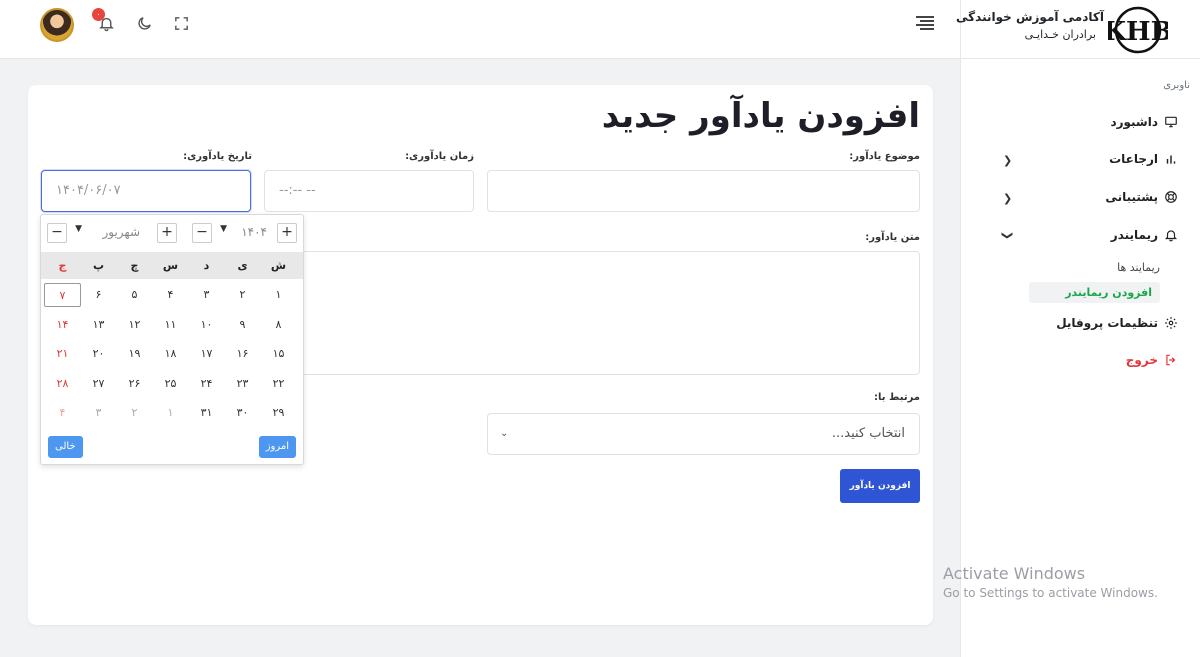 The height and width of the screenshot is (657, 1200). What do you see at coordinates (1050, 593) in the screenshot?
I see `activation-watermark-subtitle: Go to Settings to activate Windows.` at bounding box center [1050, 593].